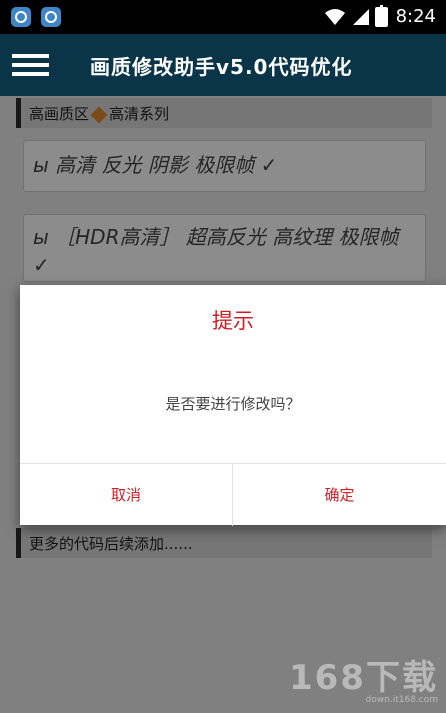 The height and width of the screenshot is (713, 446). I want to click on app-title: 画质修改助手v5.0代码优化, so click(221, 67).